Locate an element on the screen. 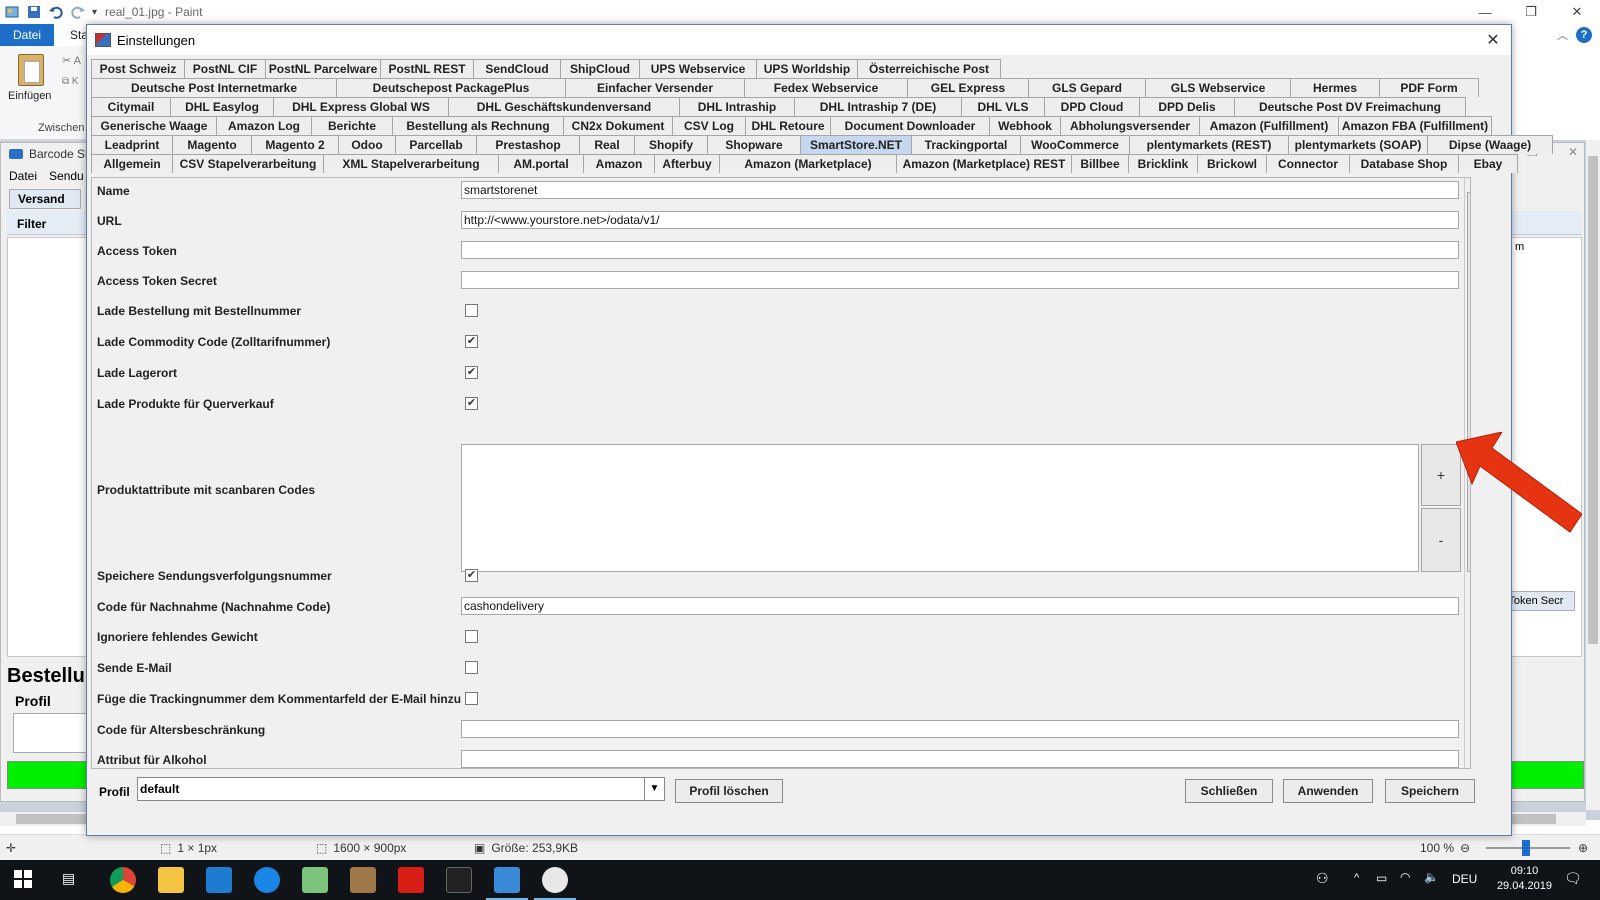  tab-dpd-cloud: DPD Cloud is located at coordinates (1092, 106).